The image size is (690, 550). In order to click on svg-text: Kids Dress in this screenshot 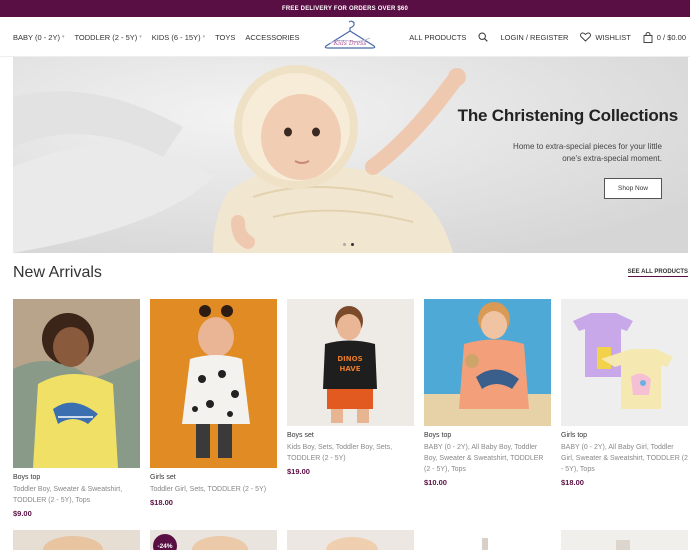, I will do `click(350, 43)`.